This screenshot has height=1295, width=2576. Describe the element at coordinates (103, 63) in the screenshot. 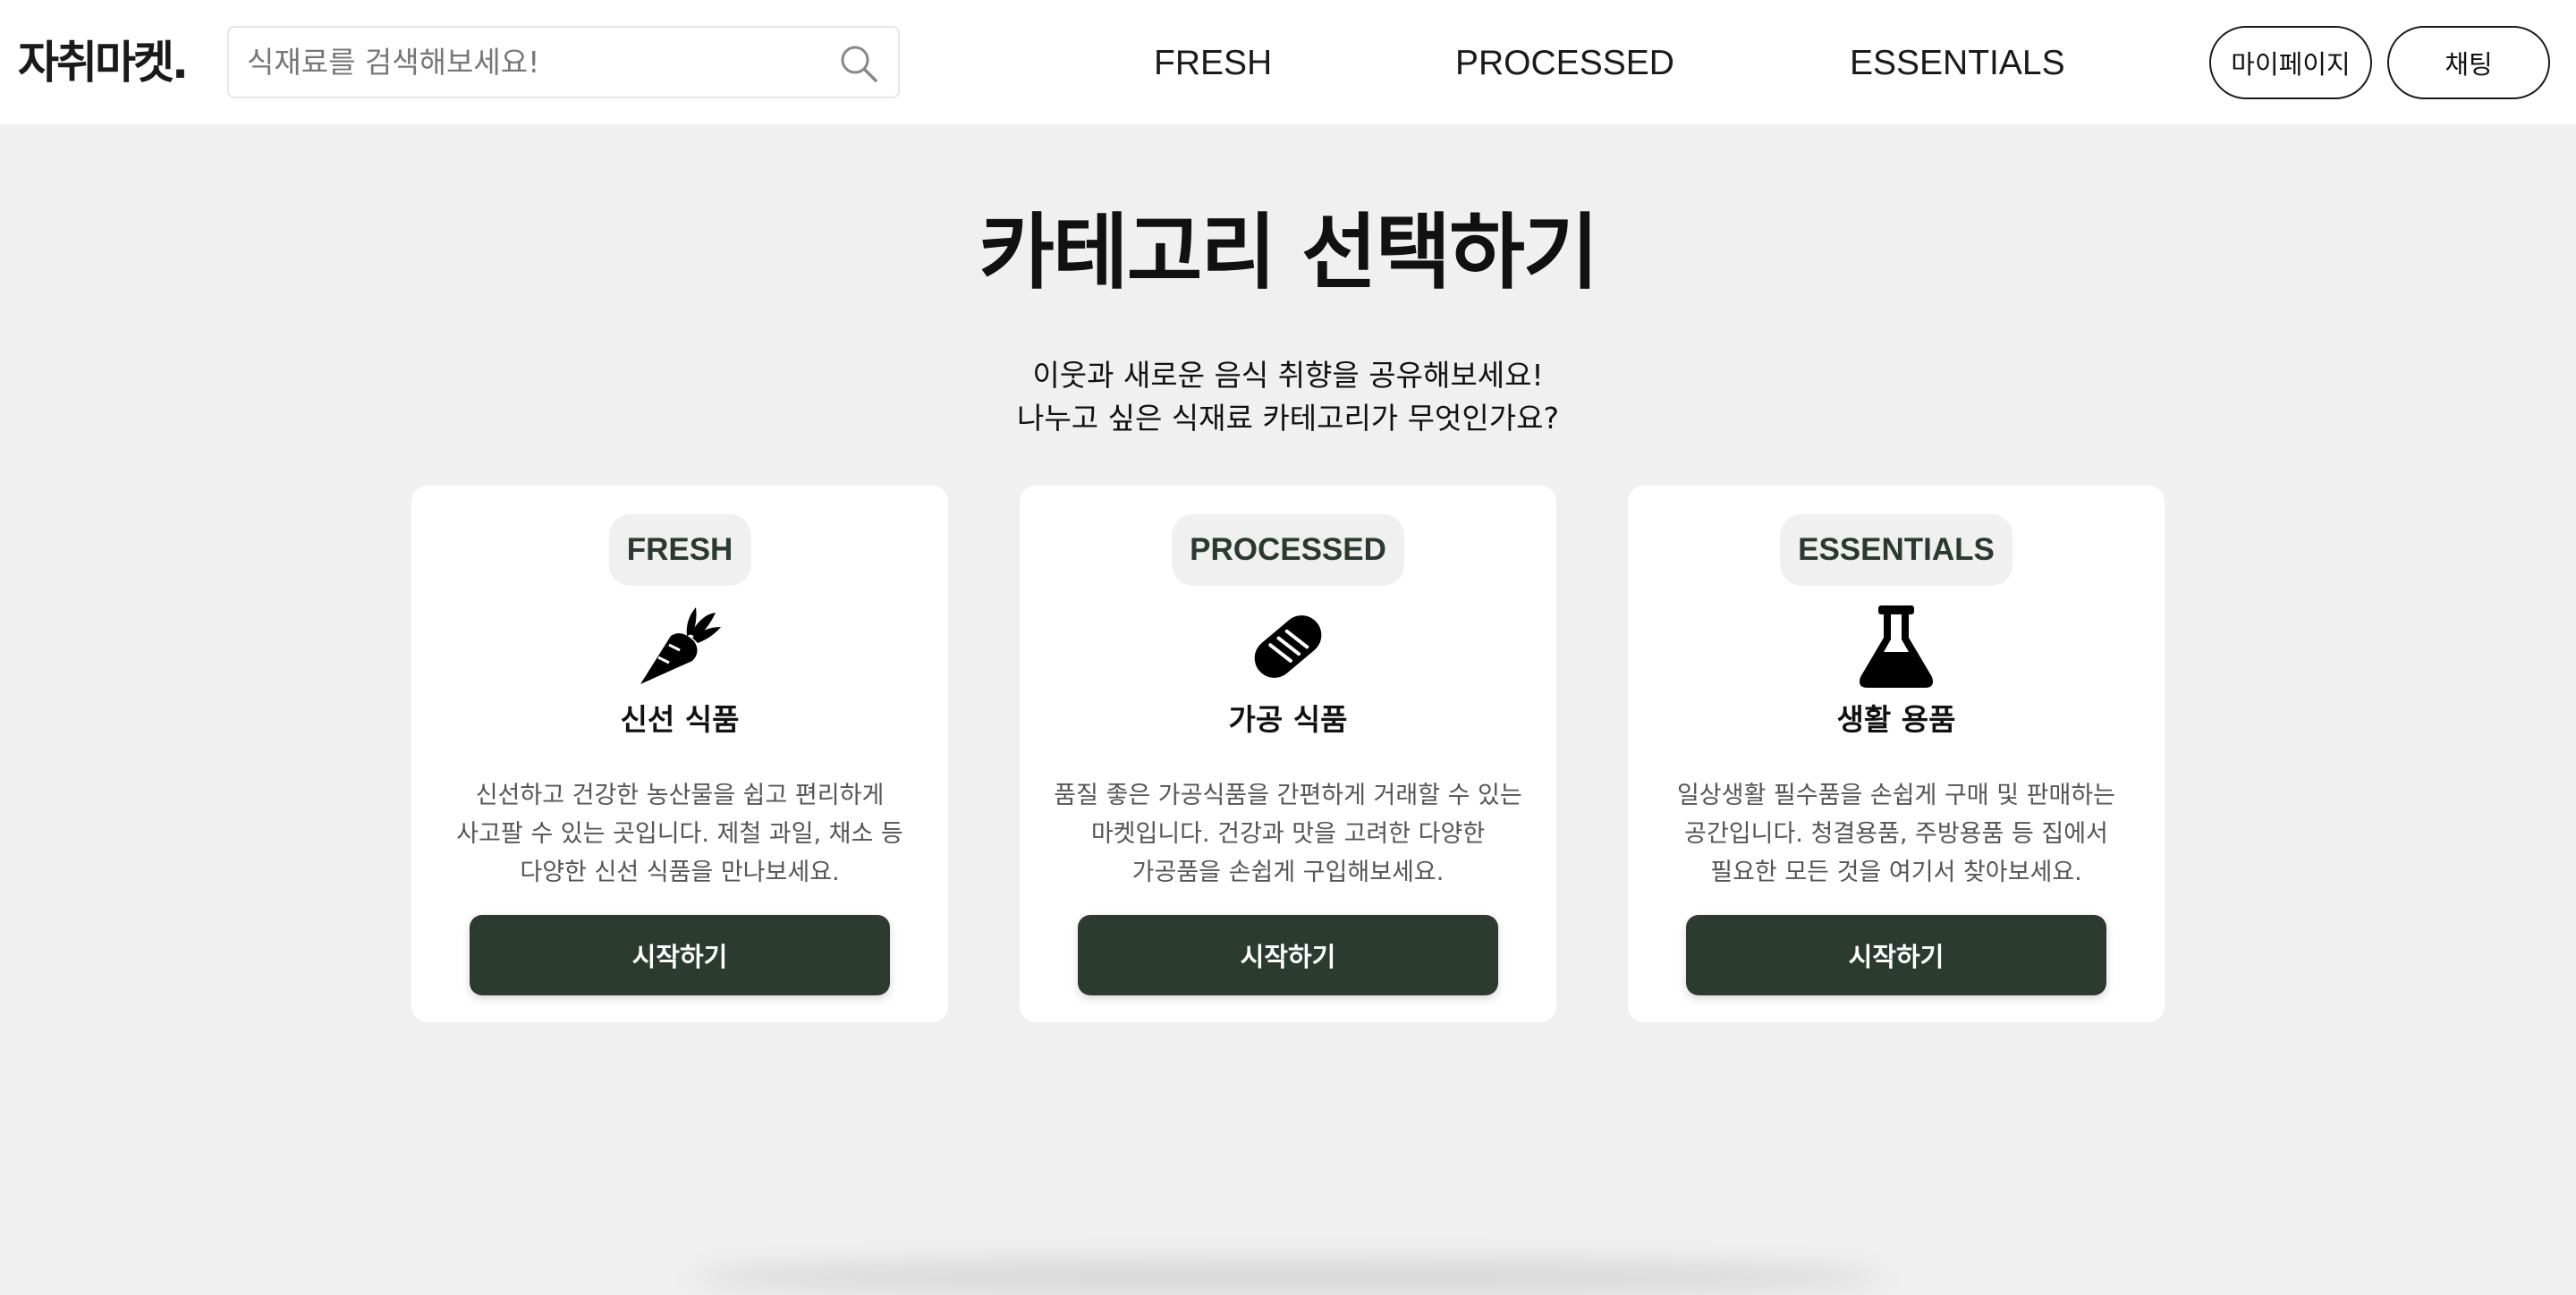

I see `site-logo: 자취마켓.` at that location.